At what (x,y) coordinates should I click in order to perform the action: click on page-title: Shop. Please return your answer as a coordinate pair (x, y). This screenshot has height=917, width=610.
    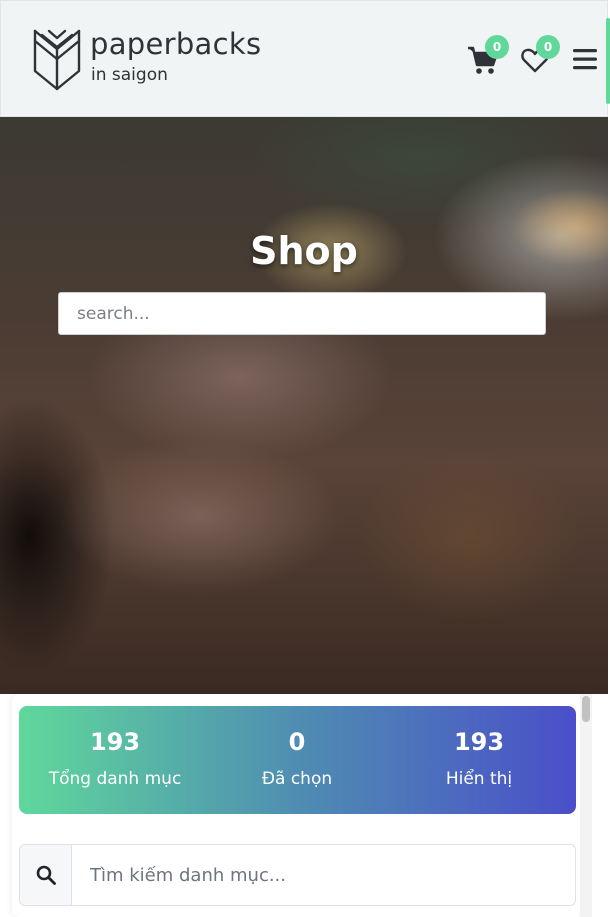
    Looking at the image, I should click on (304, 251).